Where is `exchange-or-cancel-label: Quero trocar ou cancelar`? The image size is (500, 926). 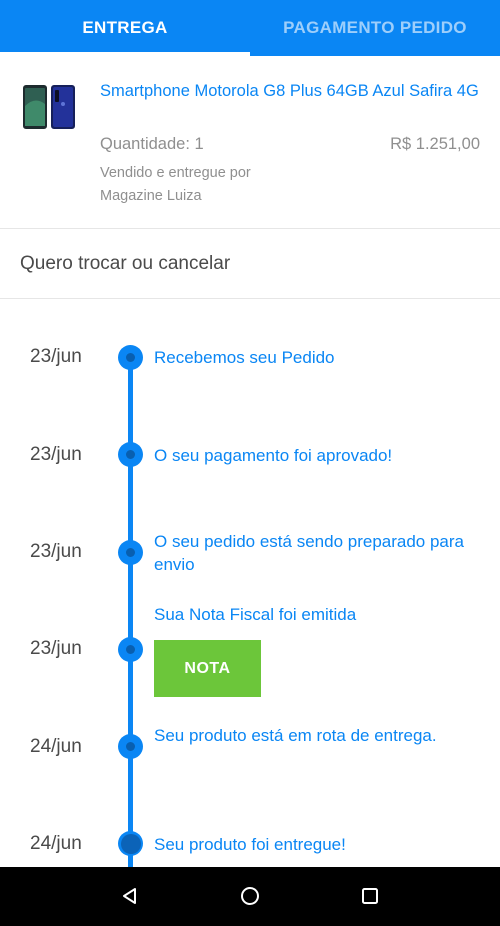
exchange-or-cancel-label: Quero trocar ou cancelar is located at coordinates (125, 263).